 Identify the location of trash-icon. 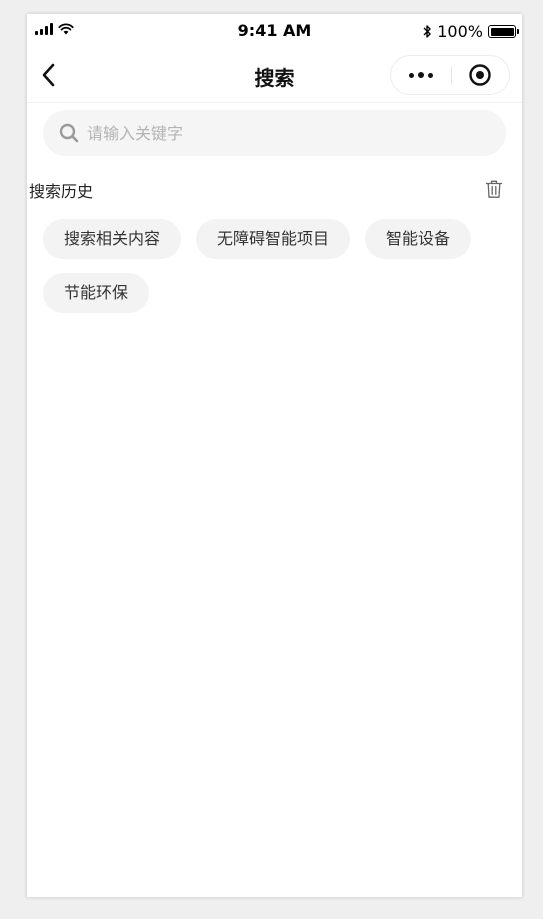
(494, 189).